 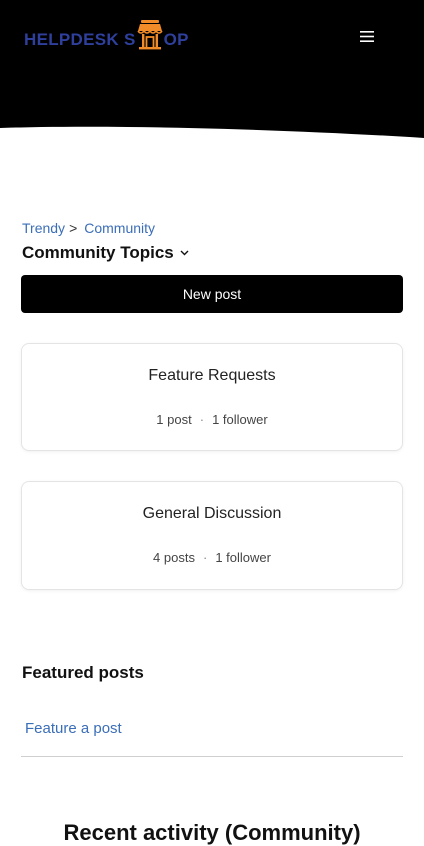 I want to click on featured-posts-heading: Featured posts, so click(x=83, y=672).